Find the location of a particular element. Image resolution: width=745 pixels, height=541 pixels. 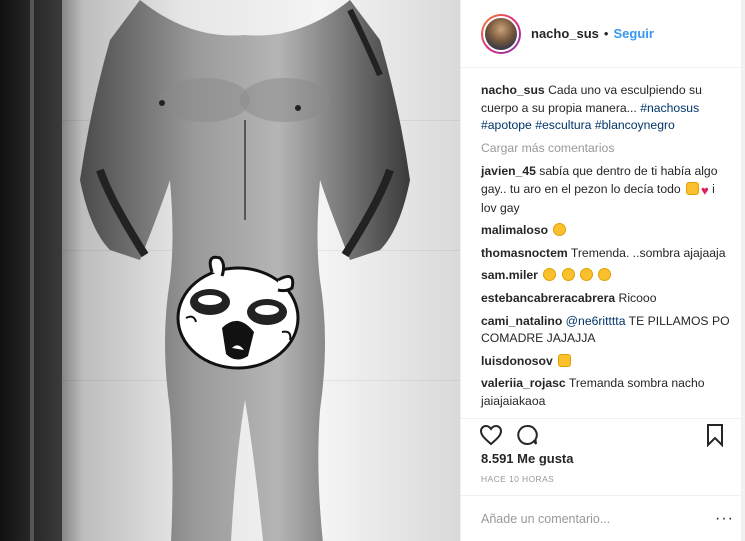

hashtag: #nachosus is located at coordinates (669, 108).